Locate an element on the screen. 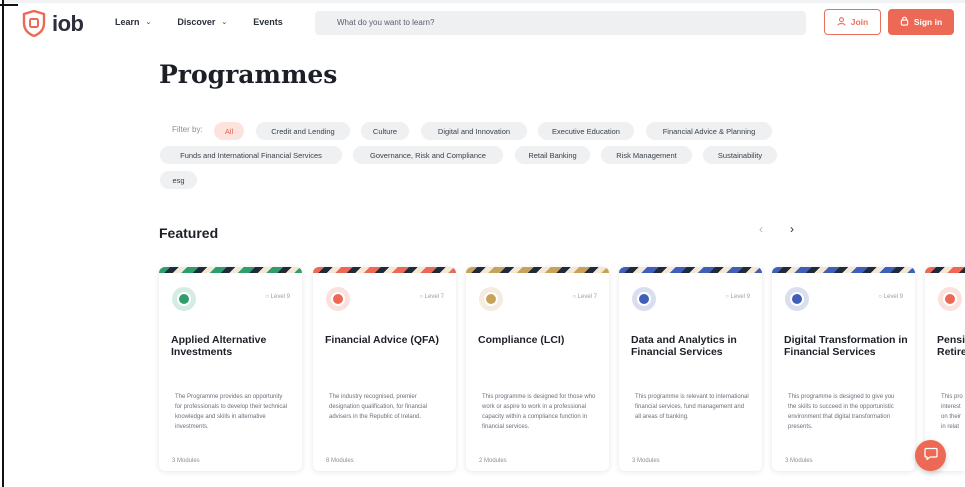 The image size is (965, 487). window-frame-tick is located at coordinates (9, 5).